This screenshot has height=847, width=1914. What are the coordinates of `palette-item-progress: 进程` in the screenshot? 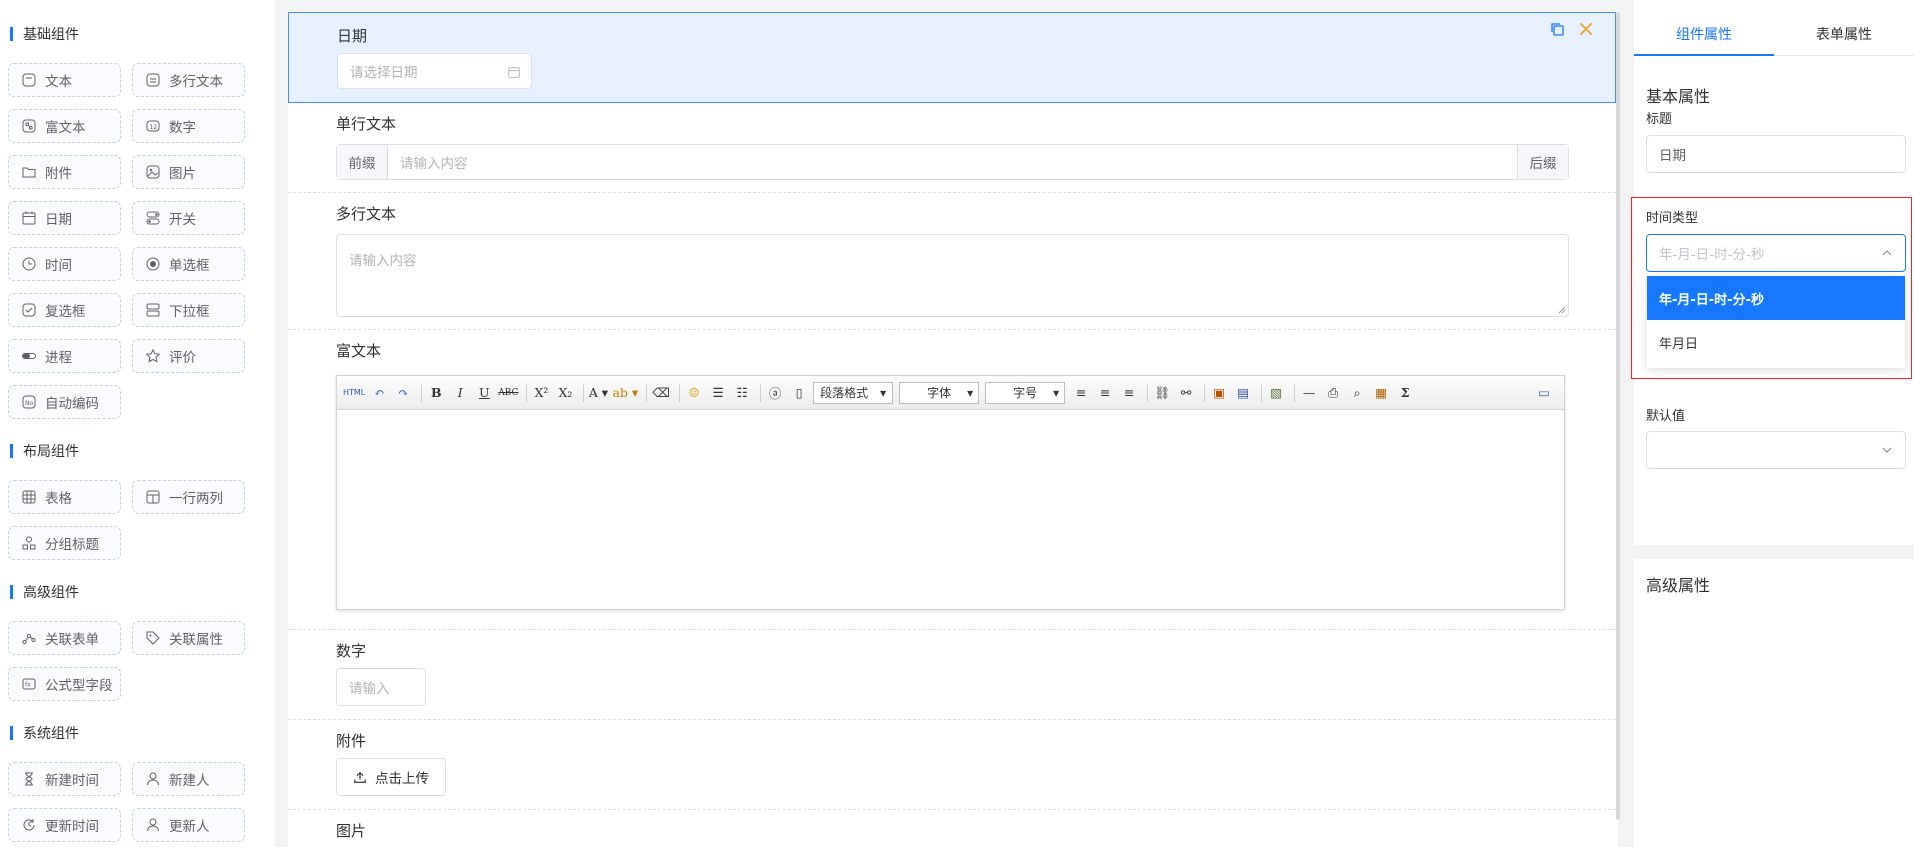 It's located at (64, 356).